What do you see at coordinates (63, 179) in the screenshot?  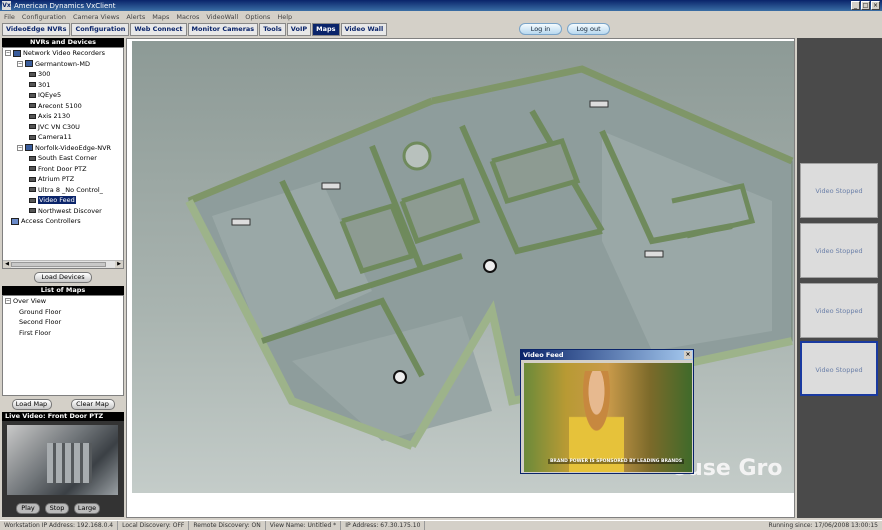 I see `tree-camera: Atrium PTZ` at bounding box center [63, 179].